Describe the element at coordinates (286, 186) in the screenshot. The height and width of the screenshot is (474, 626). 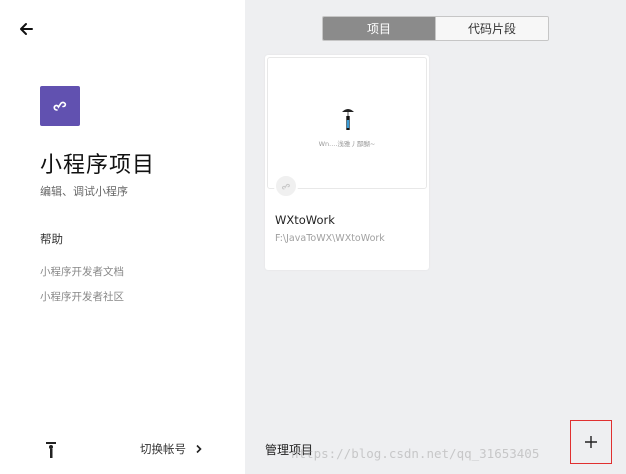
I see `mini-program-badge-icon` at that location.